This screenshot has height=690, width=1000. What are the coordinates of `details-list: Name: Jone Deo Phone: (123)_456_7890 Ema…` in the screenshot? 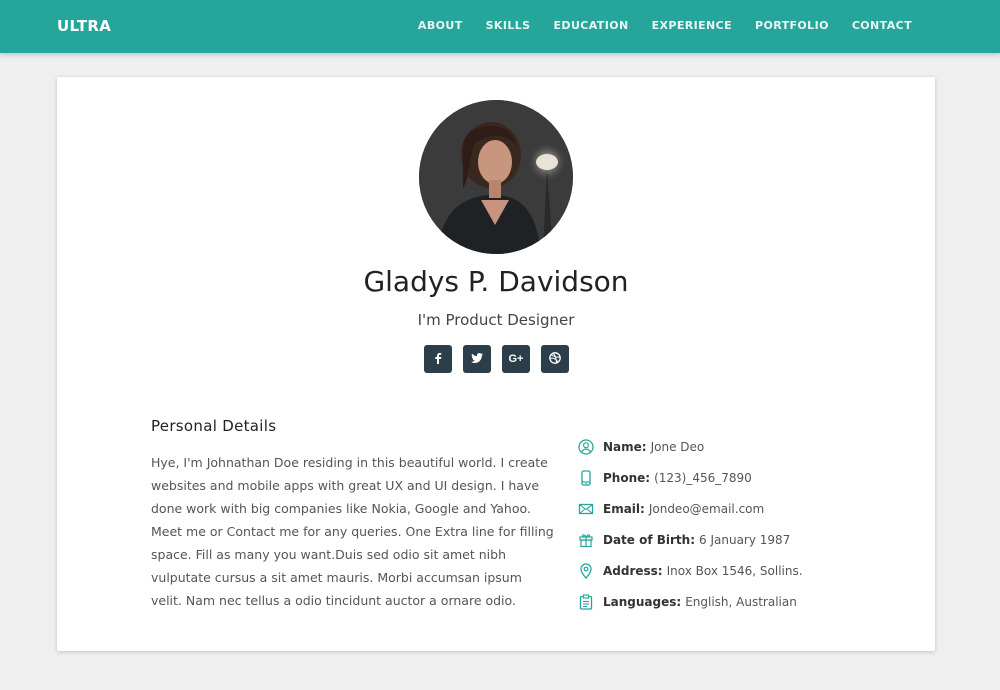 It's located at (727, 524).